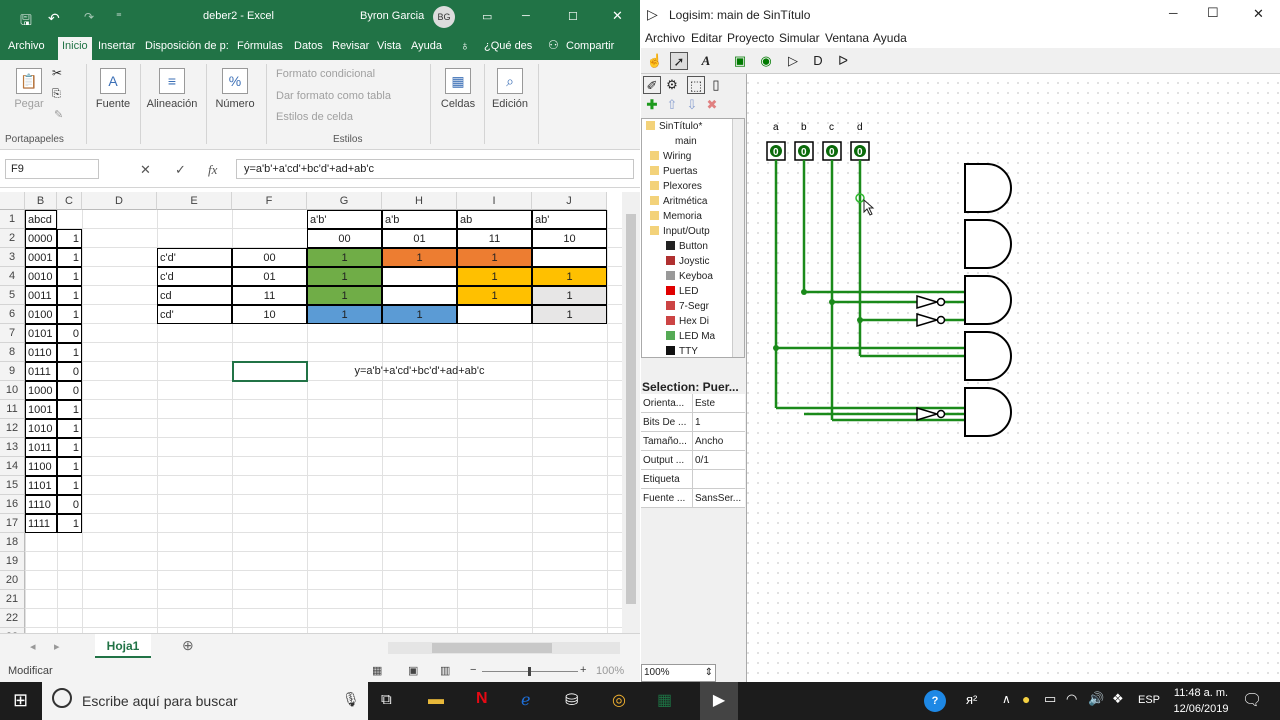 Image resolution: width=1280 pixels, height=720 pixels. I want to click on row-header-7: 7, so click(12, 333).